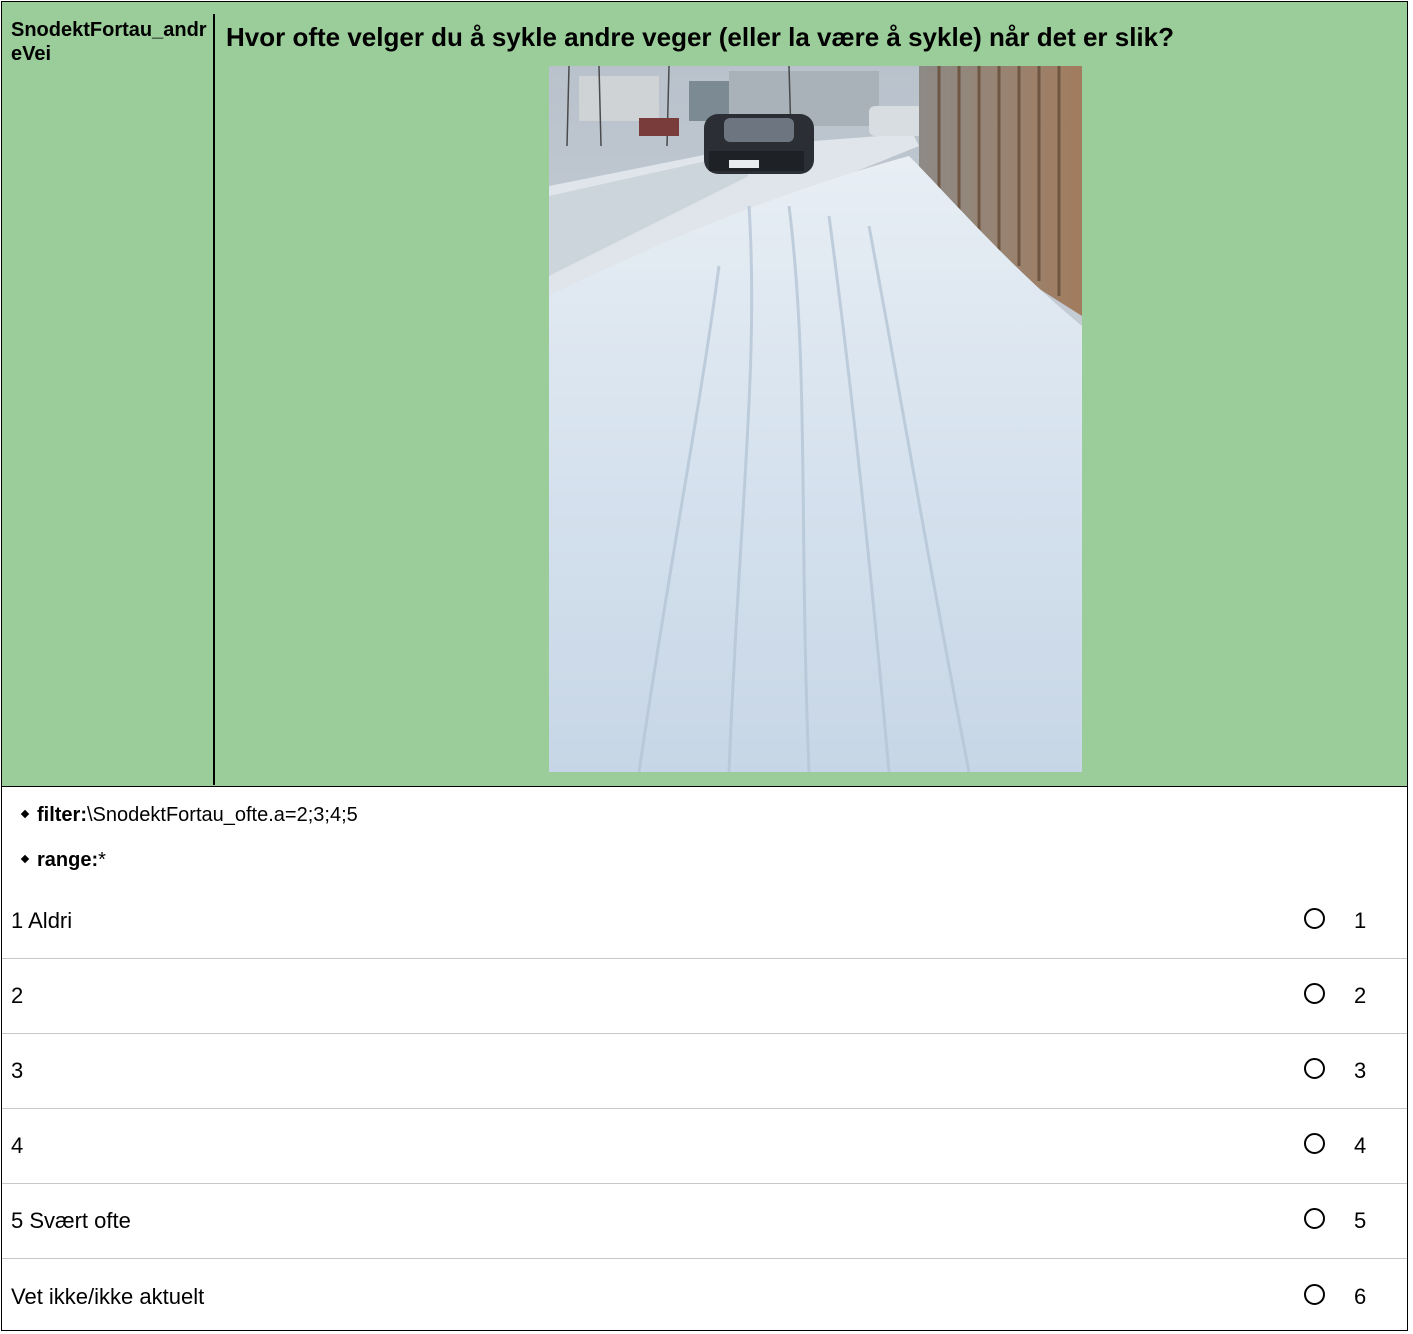  What do you see at coordinates (108, 399) in the screenshot?
I see `variable-name: SnodektFortau_andreVei` at bounding box center [108, 399].